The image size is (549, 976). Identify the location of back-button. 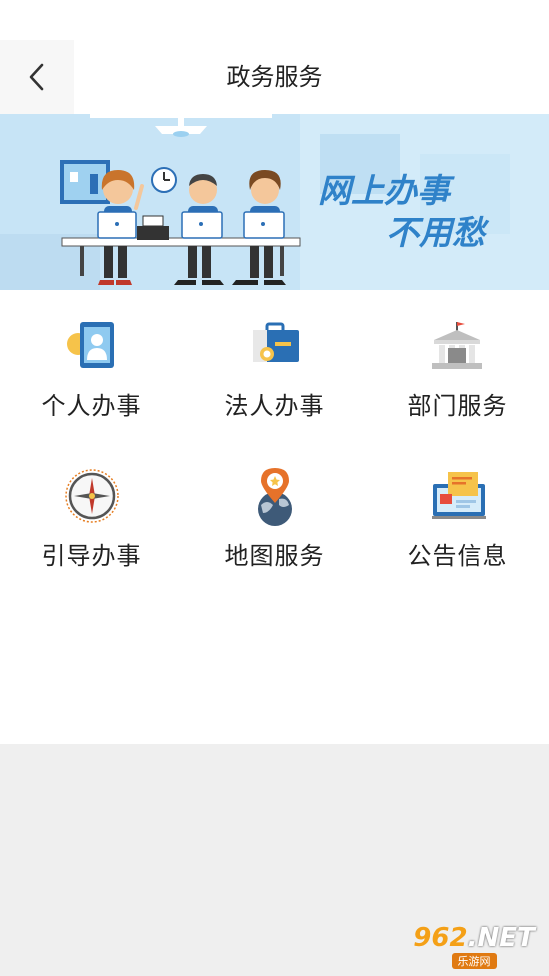
(37, 77).